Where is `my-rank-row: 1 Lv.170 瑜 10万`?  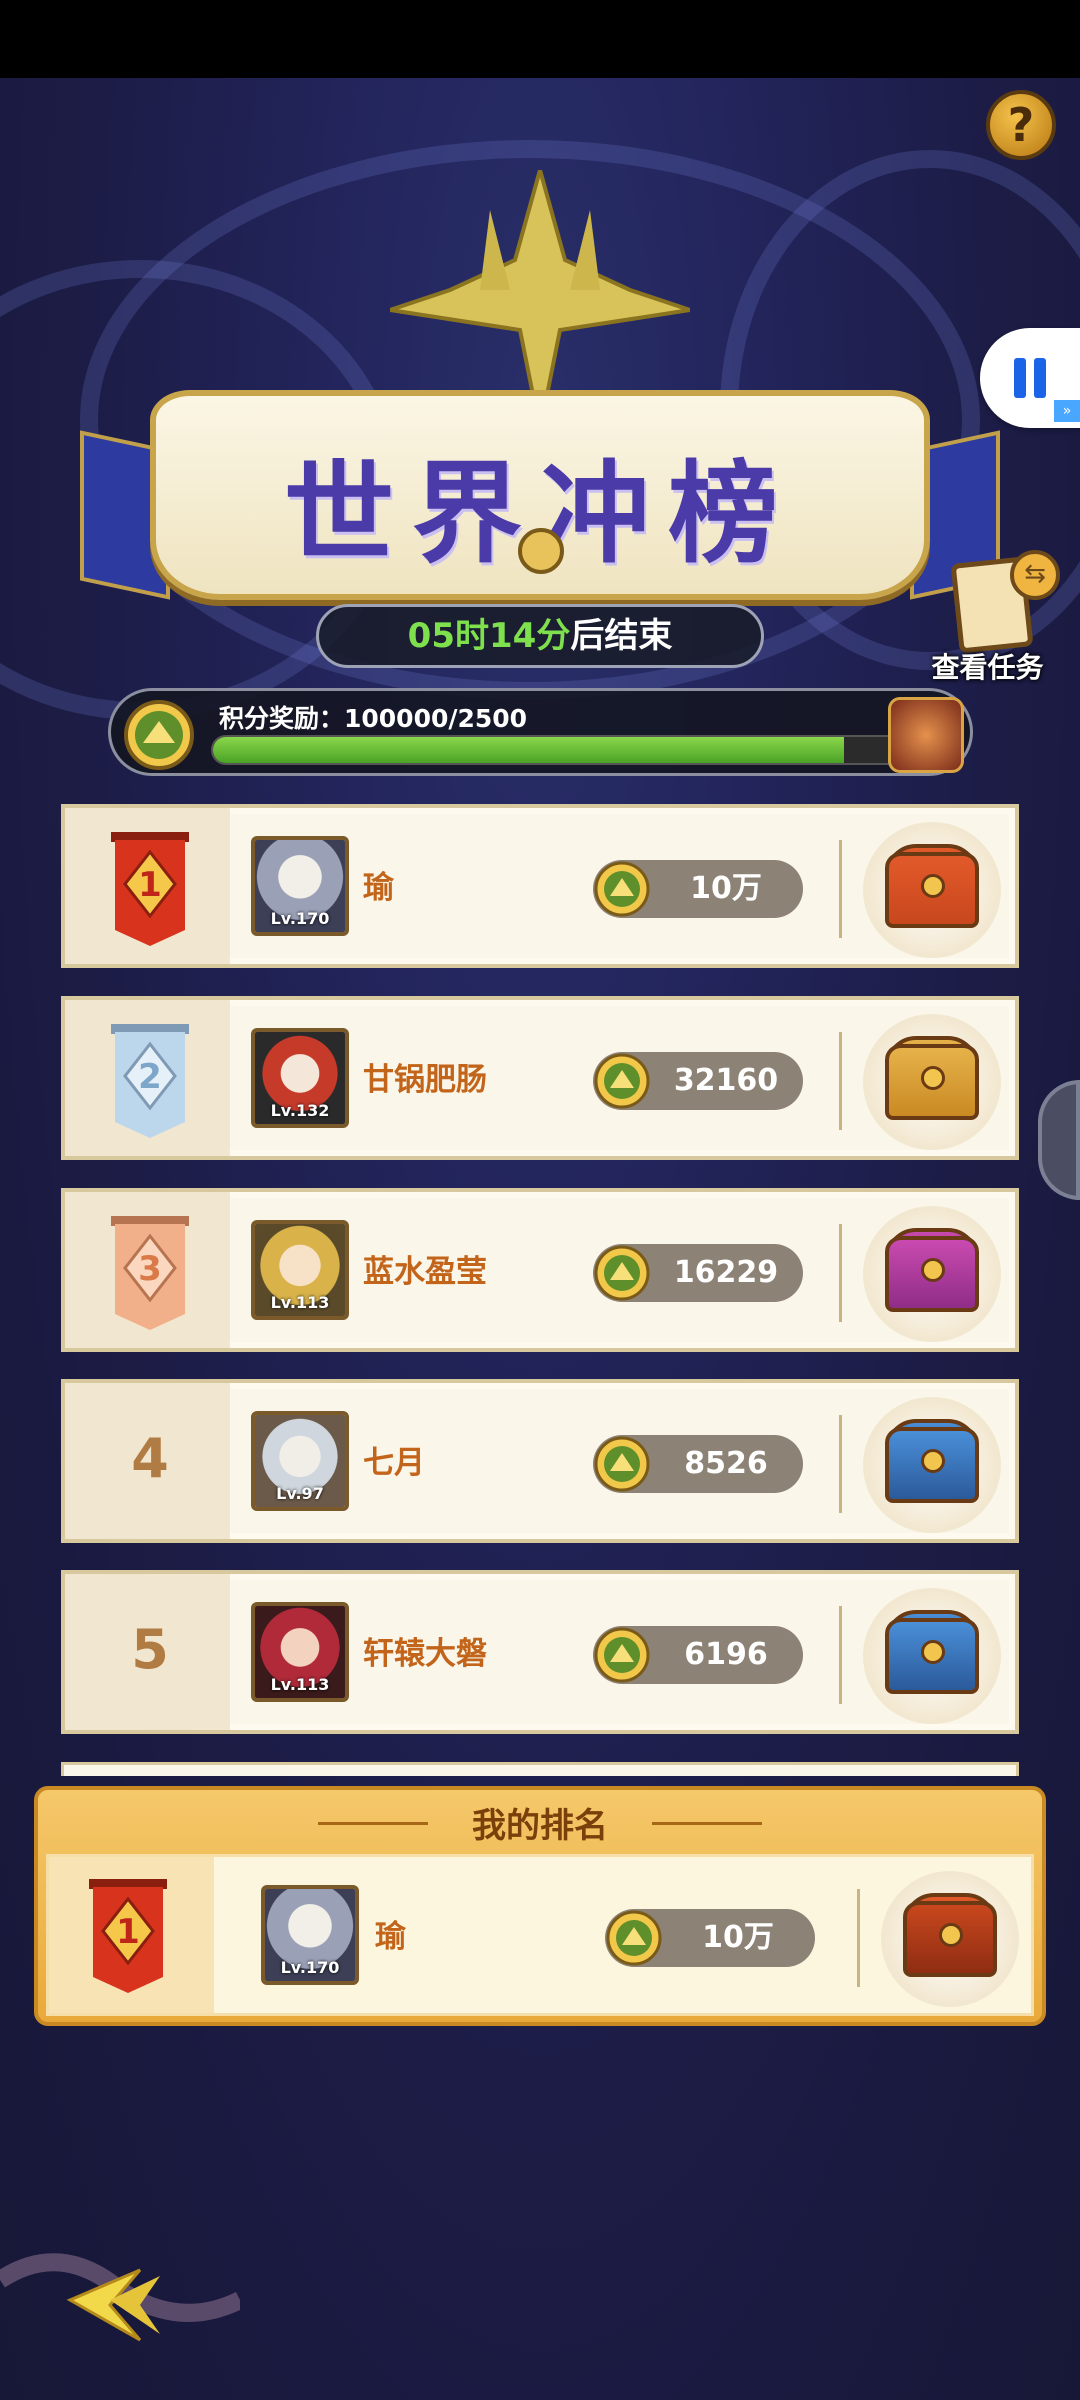
my-rank-row: 1 Lv.170 瑜 10万 is located at coordinates (540, 1935).